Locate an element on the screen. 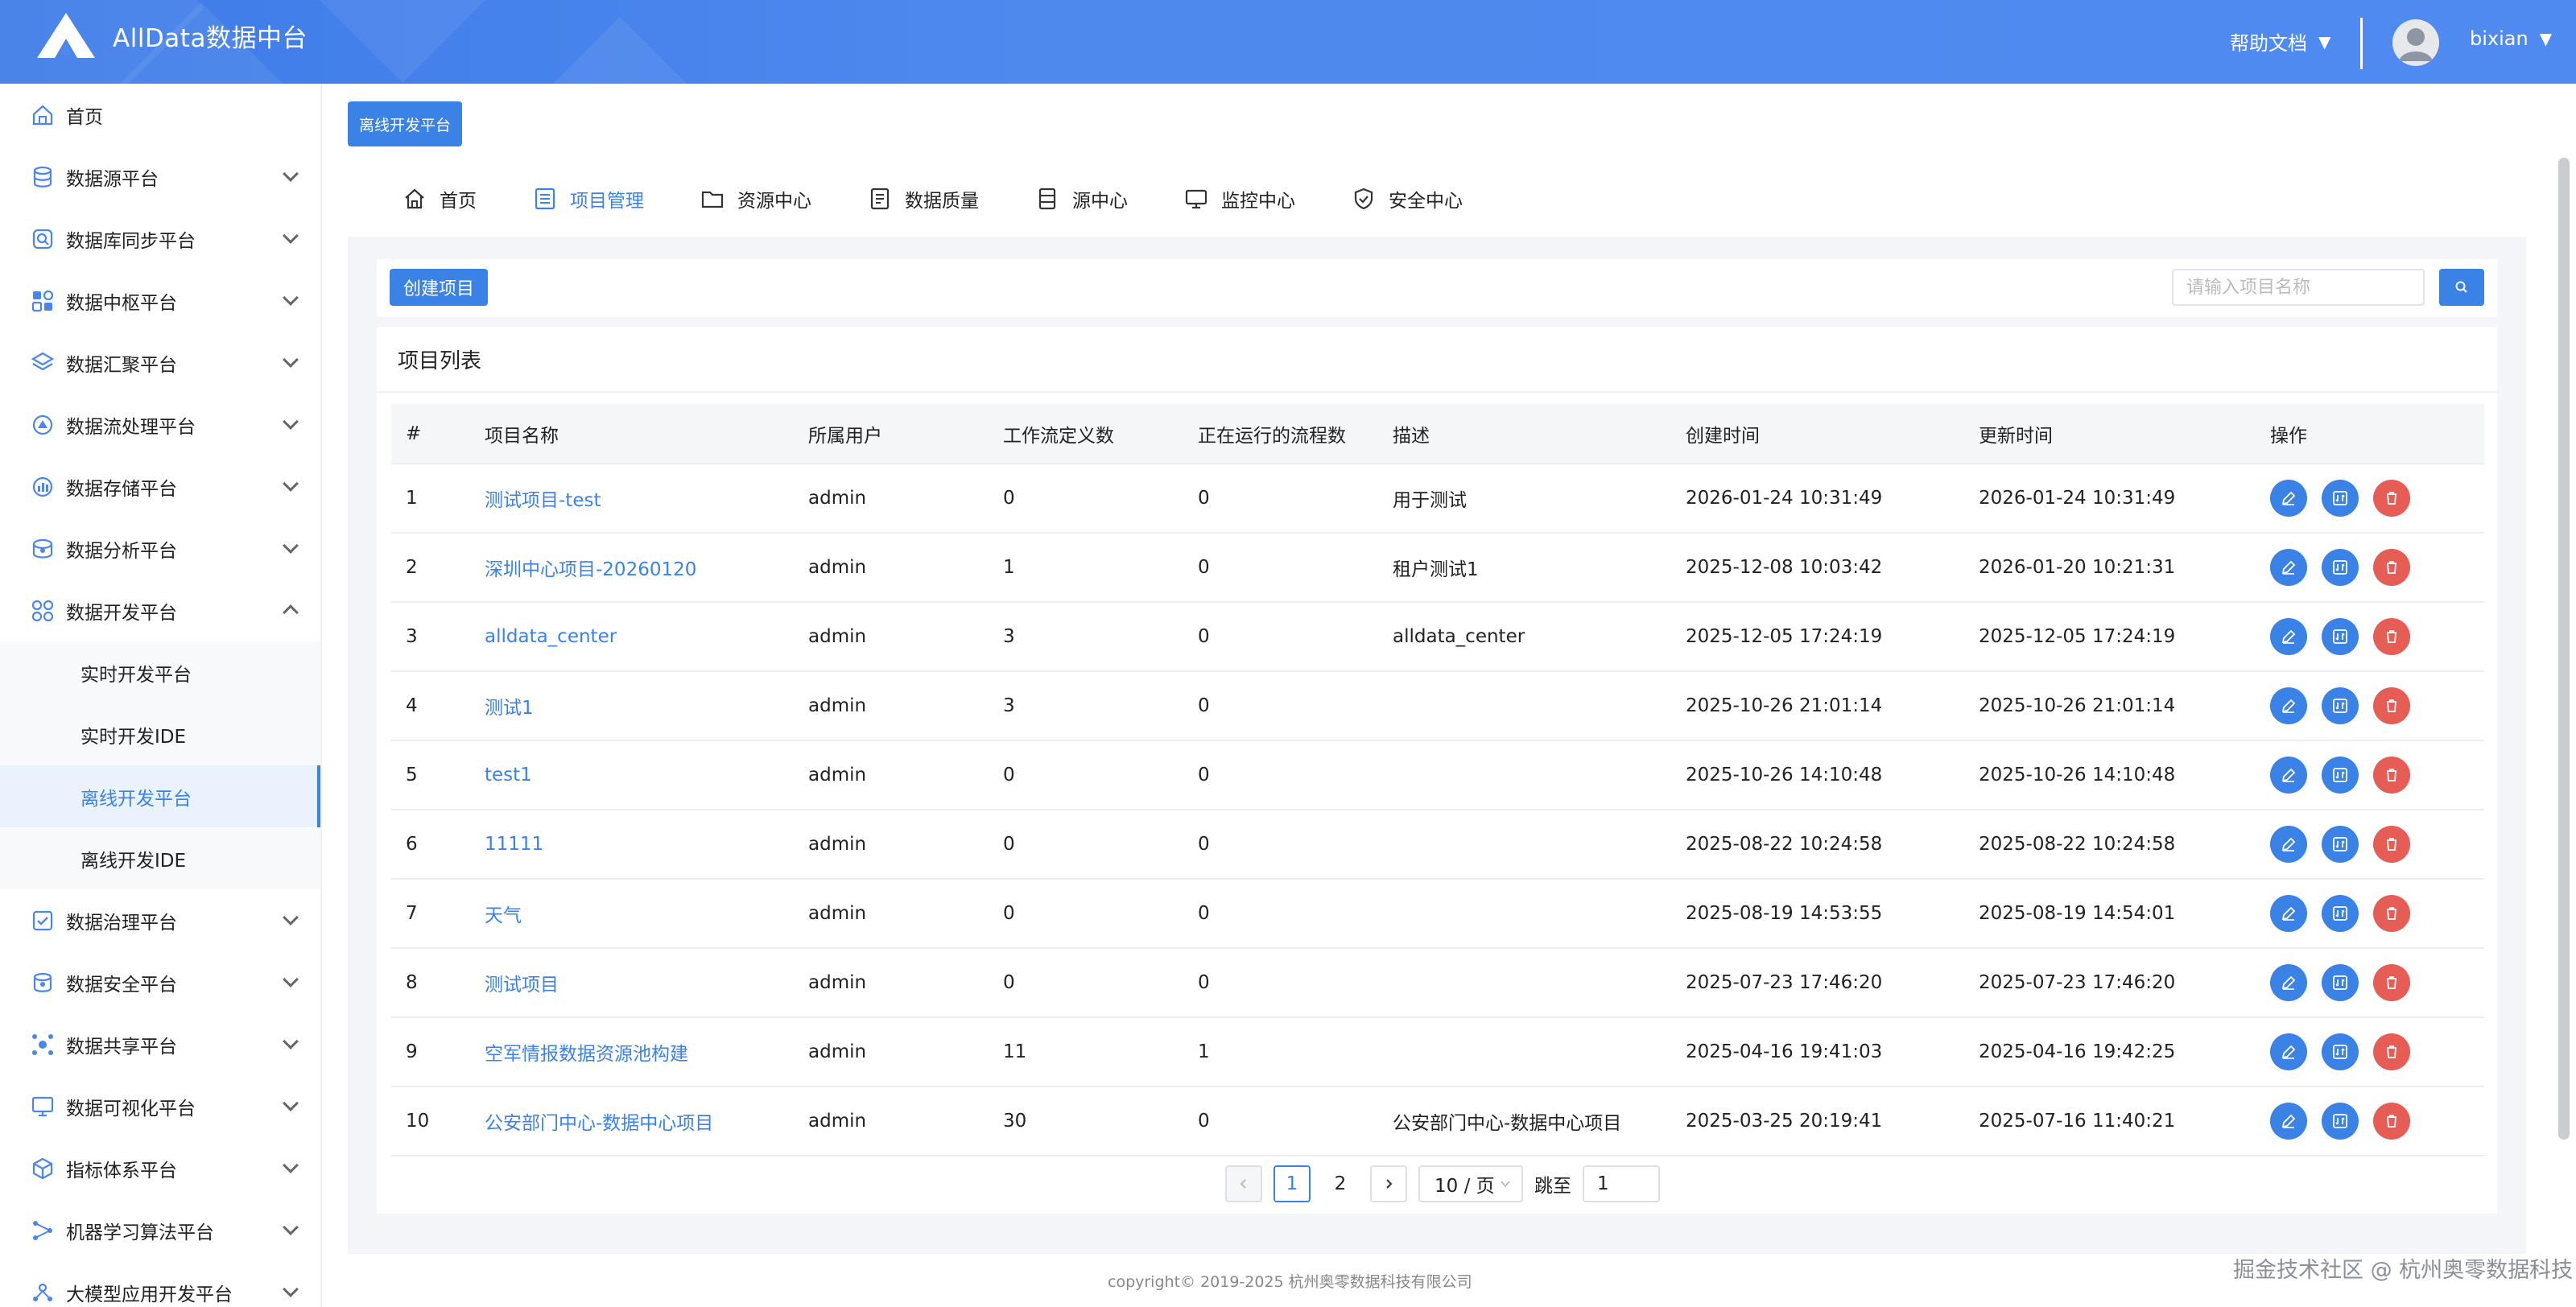 This screenshot has height=1307, width=2576. project-name-link: 11111 is located at coordinates (632, 845).